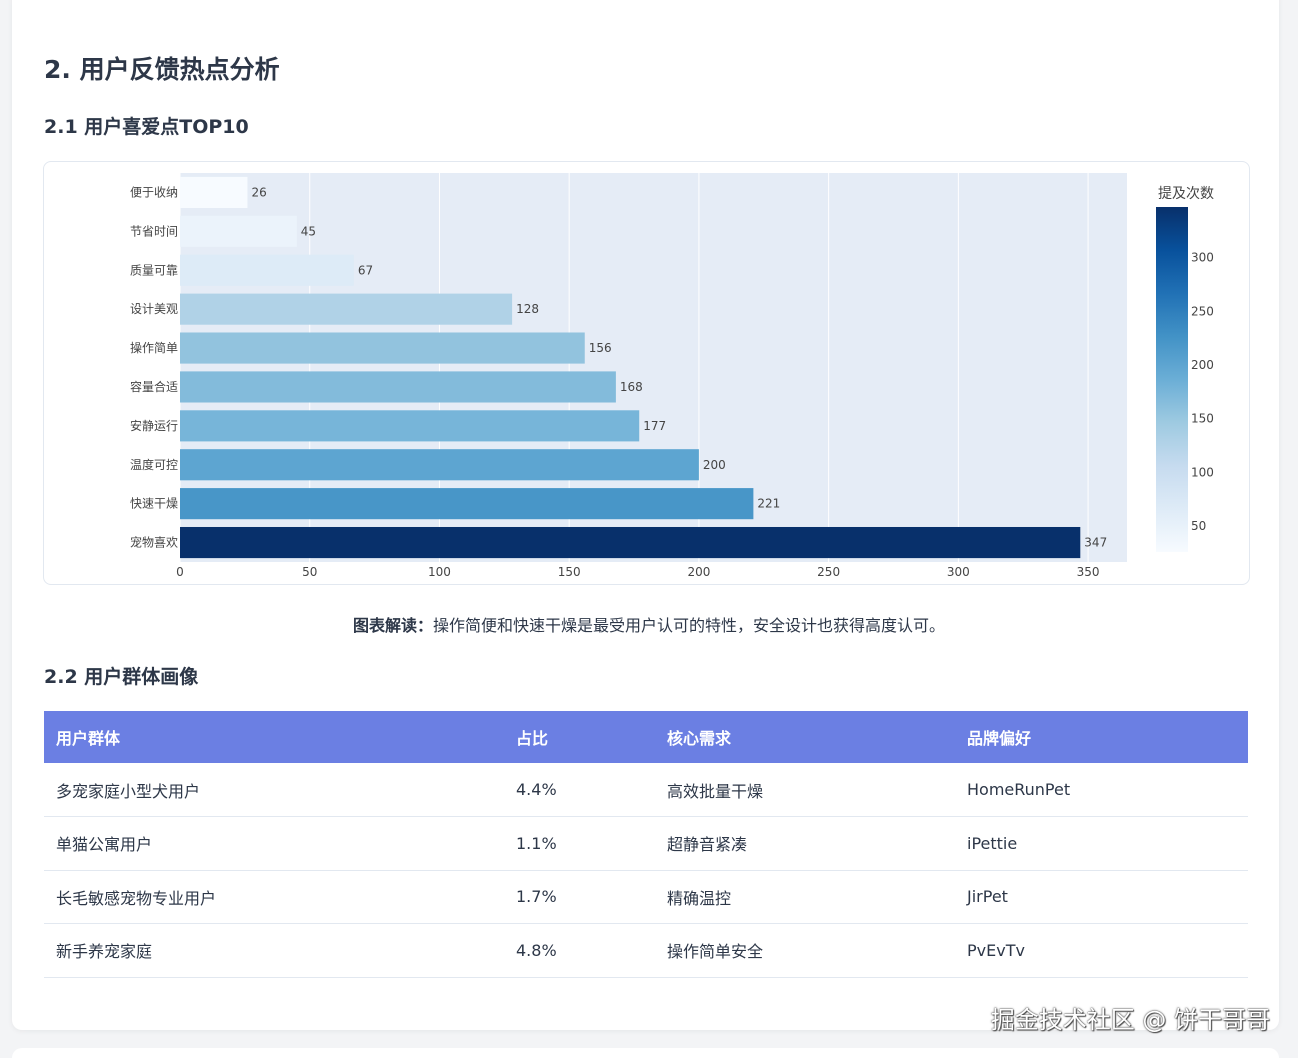 Image resolution: width=1298 pixels, height=1058 pixels. What do you see at coordinates (154, 347) in the screenshot?
I see `category-label: 操作简单` at bounding box center [154, 347].